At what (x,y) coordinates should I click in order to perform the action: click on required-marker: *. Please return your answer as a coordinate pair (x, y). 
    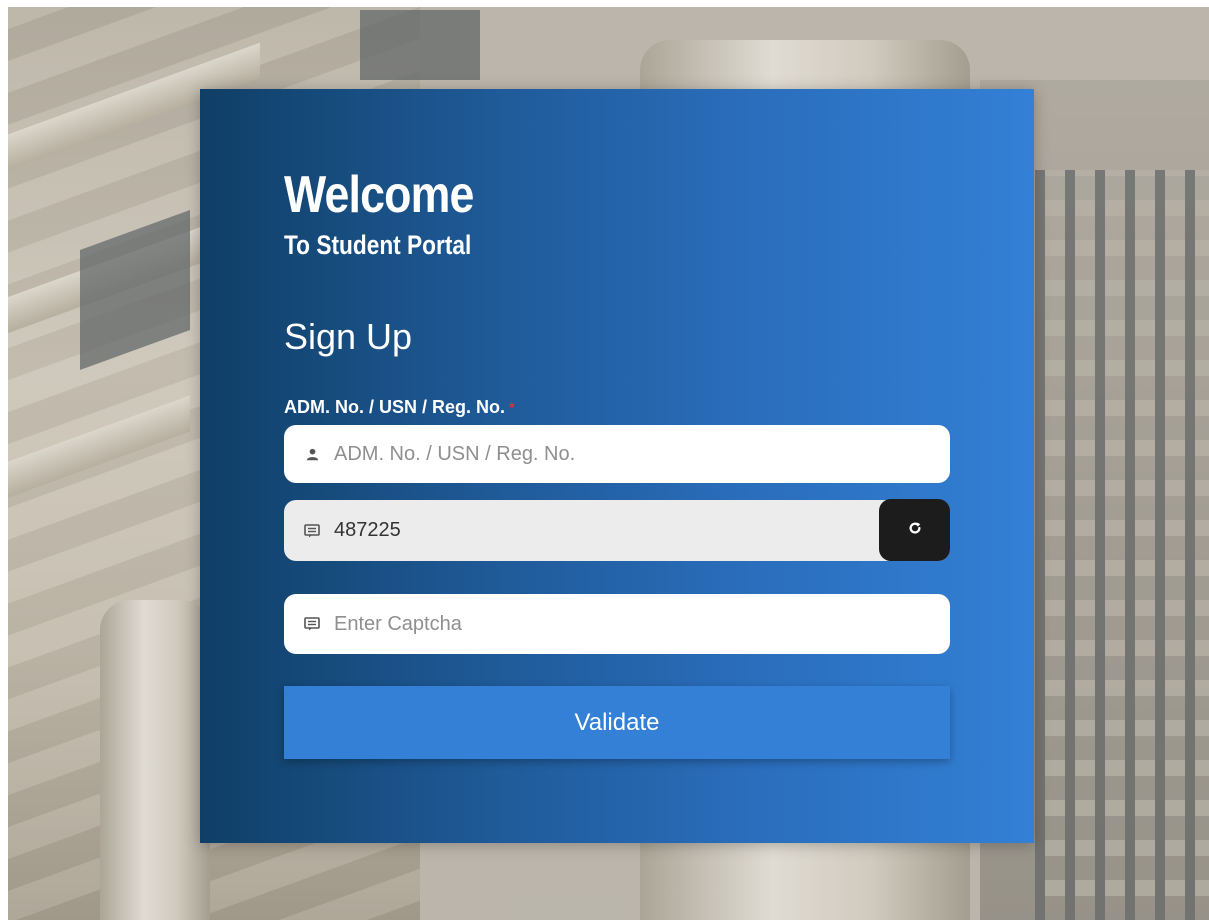
    Looking at the image, I should click on (512, 407).